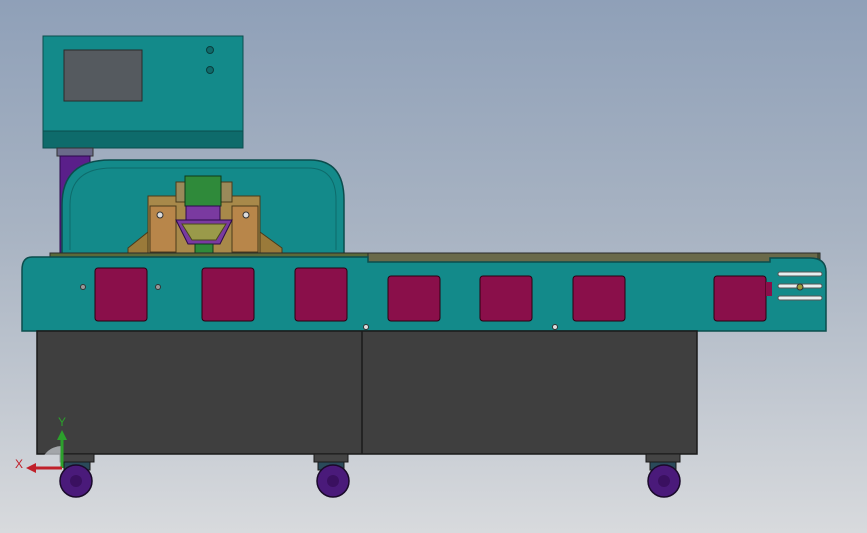  What do you see at coordinates (103, 75) in the screenshot?
I see `control-screen` at bounding box center [103, 75].